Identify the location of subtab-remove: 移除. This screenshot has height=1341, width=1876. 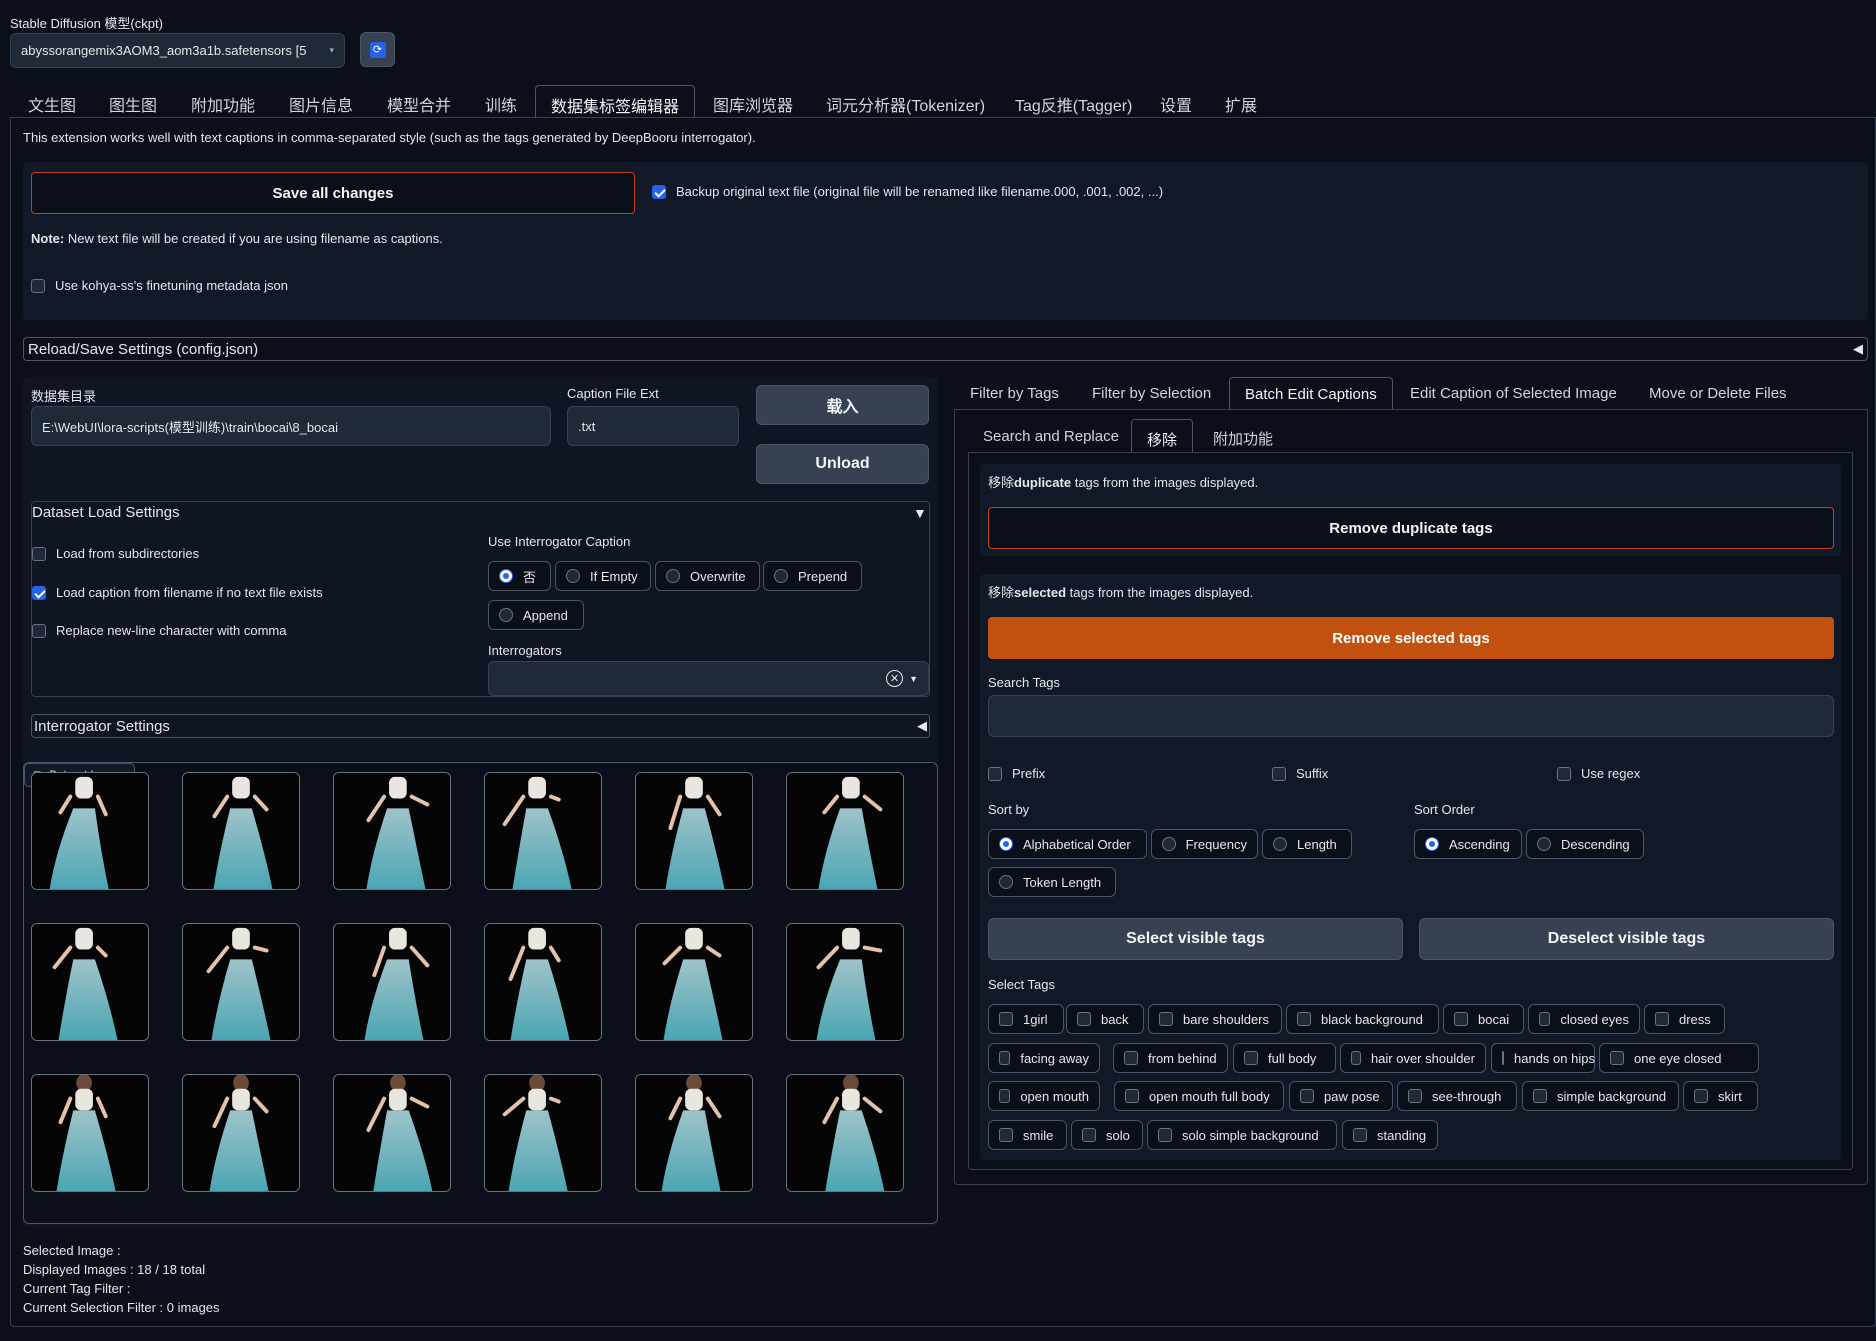
(1162, 436).